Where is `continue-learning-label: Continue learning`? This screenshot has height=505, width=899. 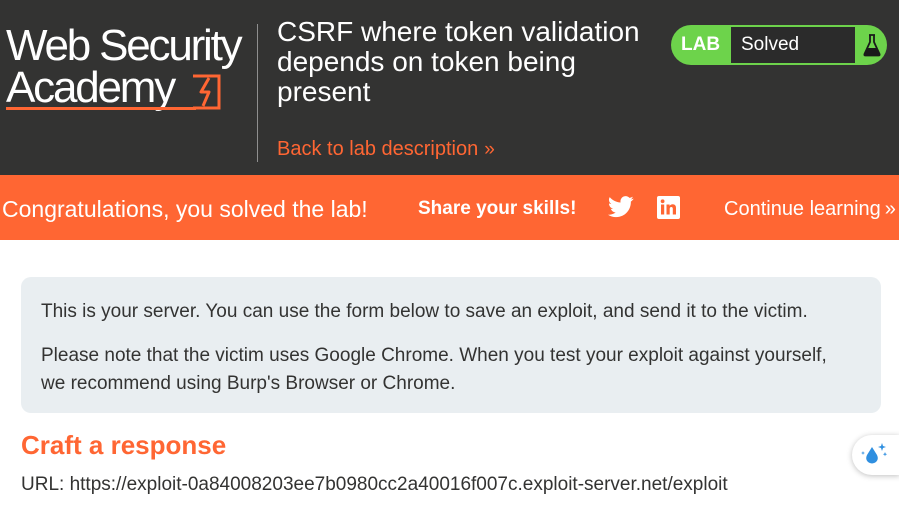 continue-learning-label: Continue learning is located at coordinates (802, 209).